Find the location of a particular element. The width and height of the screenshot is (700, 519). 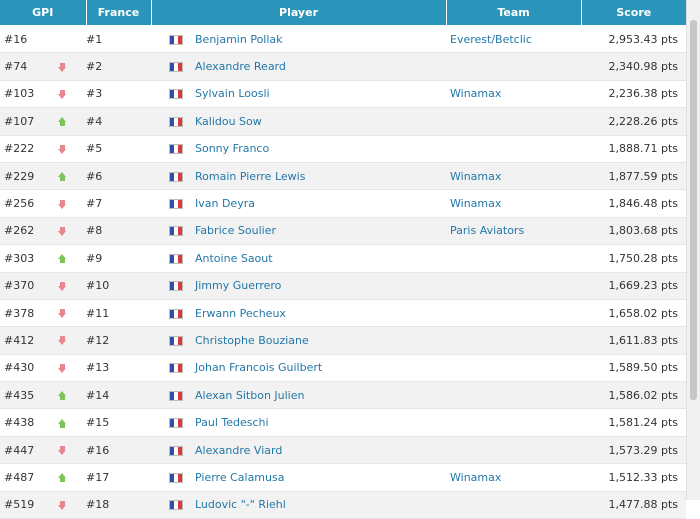

player-name-link: Erwann Pecheux is located at coordinates (319, 313).